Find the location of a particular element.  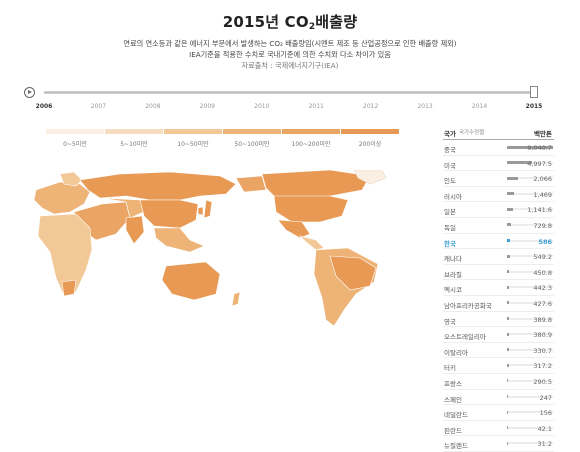

sort-by-country-button: 국가수정렬 is located at coordinates (471, 132).